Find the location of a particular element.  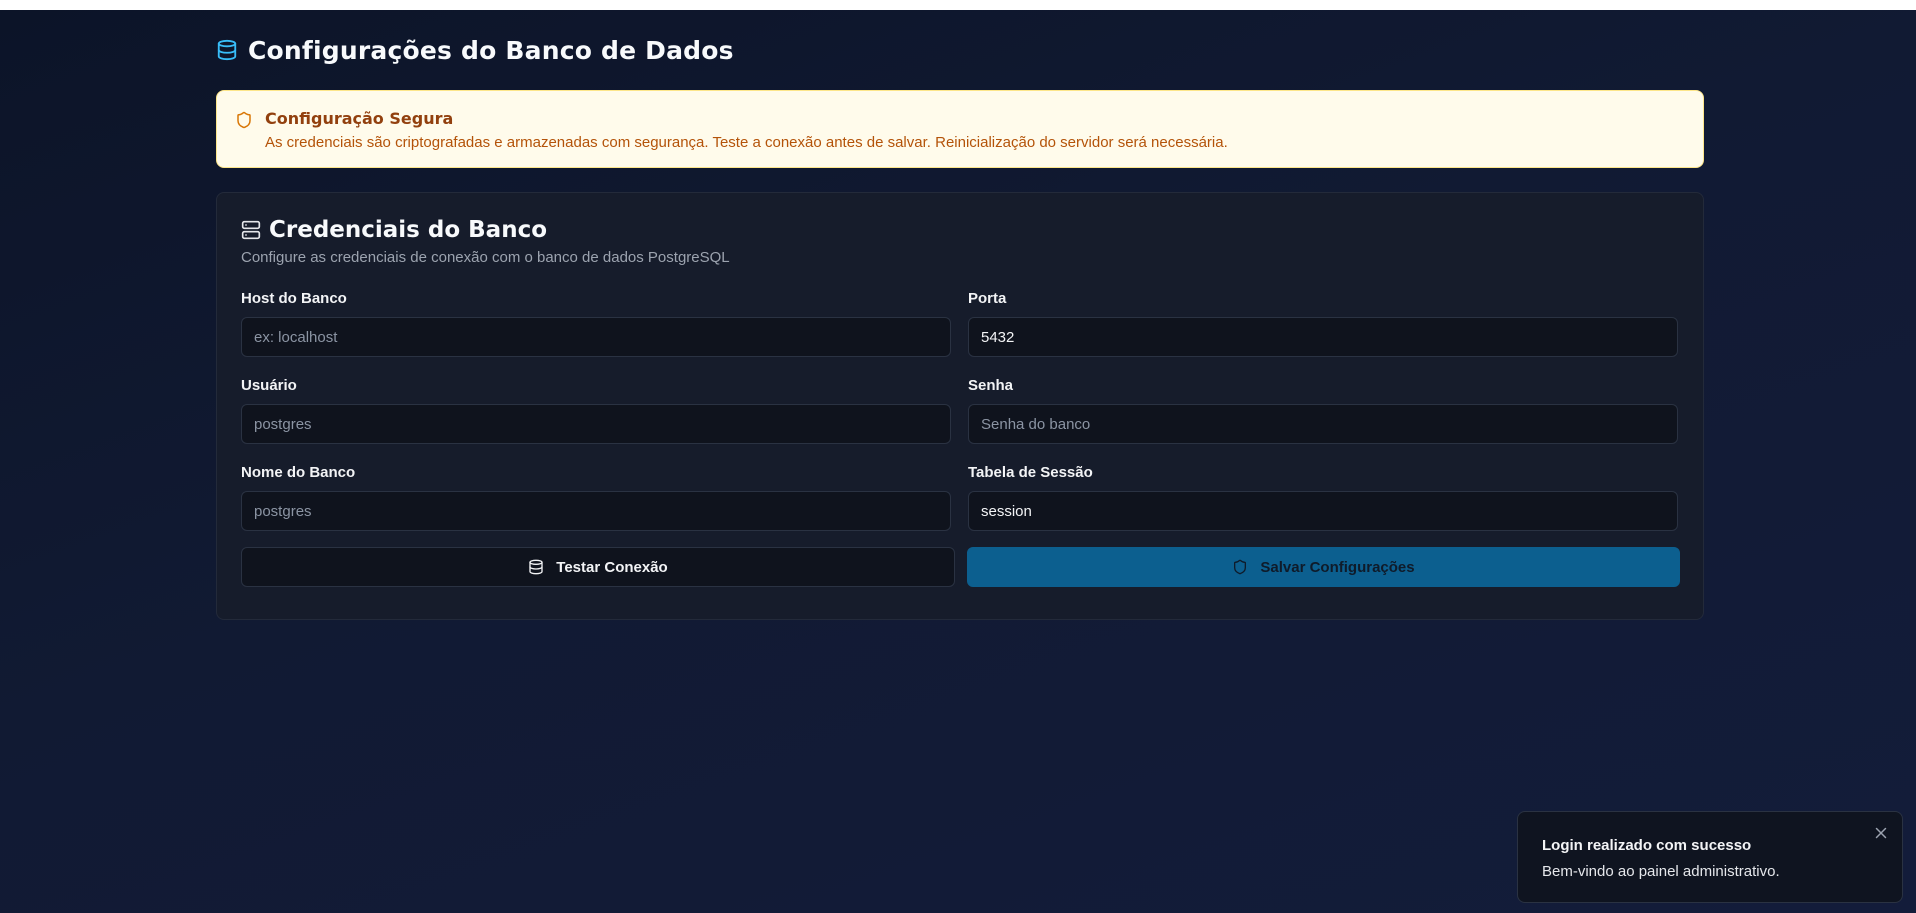

password-label: Senha is located at coordinates (991, 385).